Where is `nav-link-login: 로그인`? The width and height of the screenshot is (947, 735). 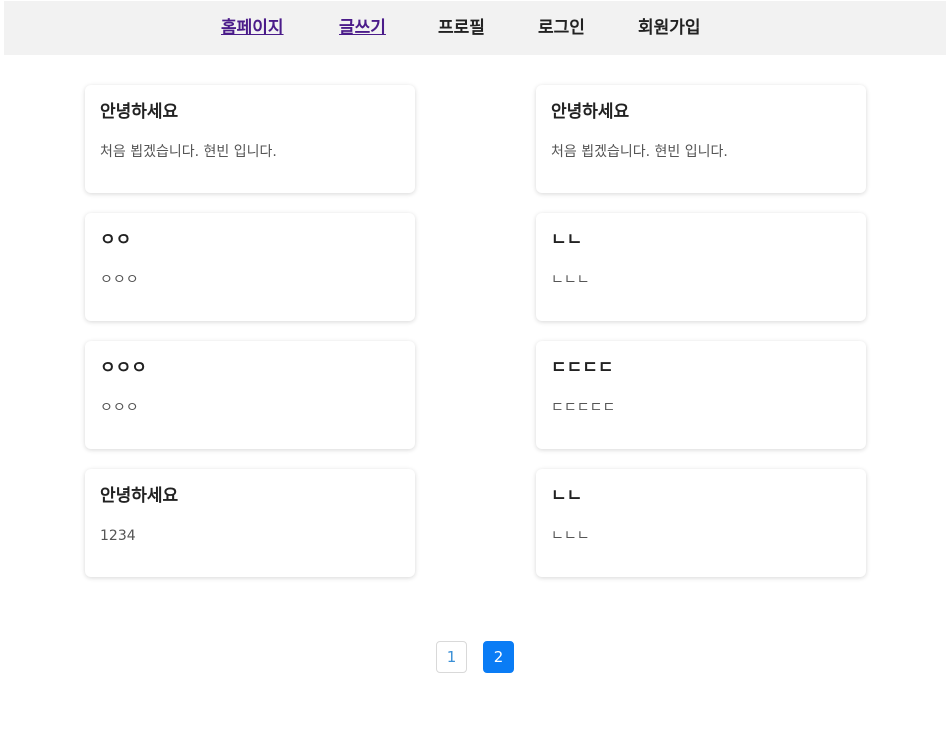
nav-link-login: 로그인 is located at coordinates (561, 28).